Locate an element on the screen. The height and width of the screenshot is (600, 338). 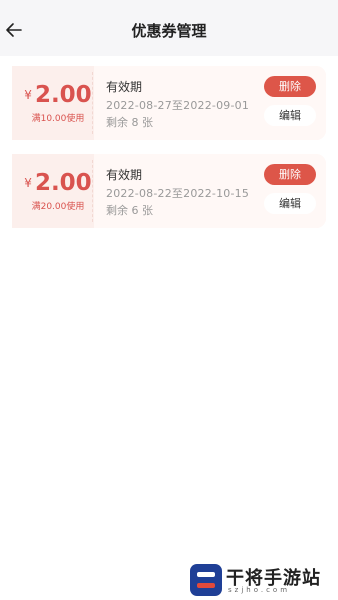
coupon-condition: 满10.00使用 is located at coordinates (58, 119).